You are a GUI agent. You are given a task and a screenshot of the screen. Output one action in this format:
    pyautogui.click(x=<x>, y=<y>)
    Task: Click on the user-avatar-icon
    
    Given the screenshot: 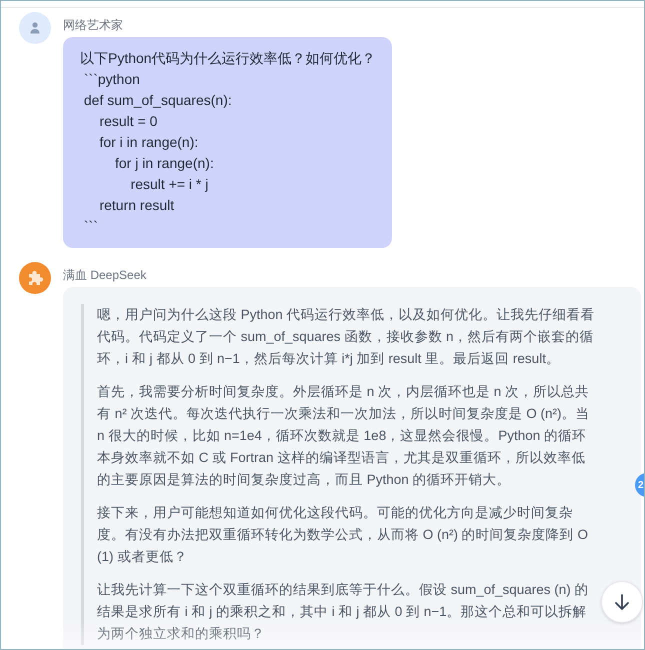 What is the action you would take?
    pyautogui.click(x=35, y=28)
    